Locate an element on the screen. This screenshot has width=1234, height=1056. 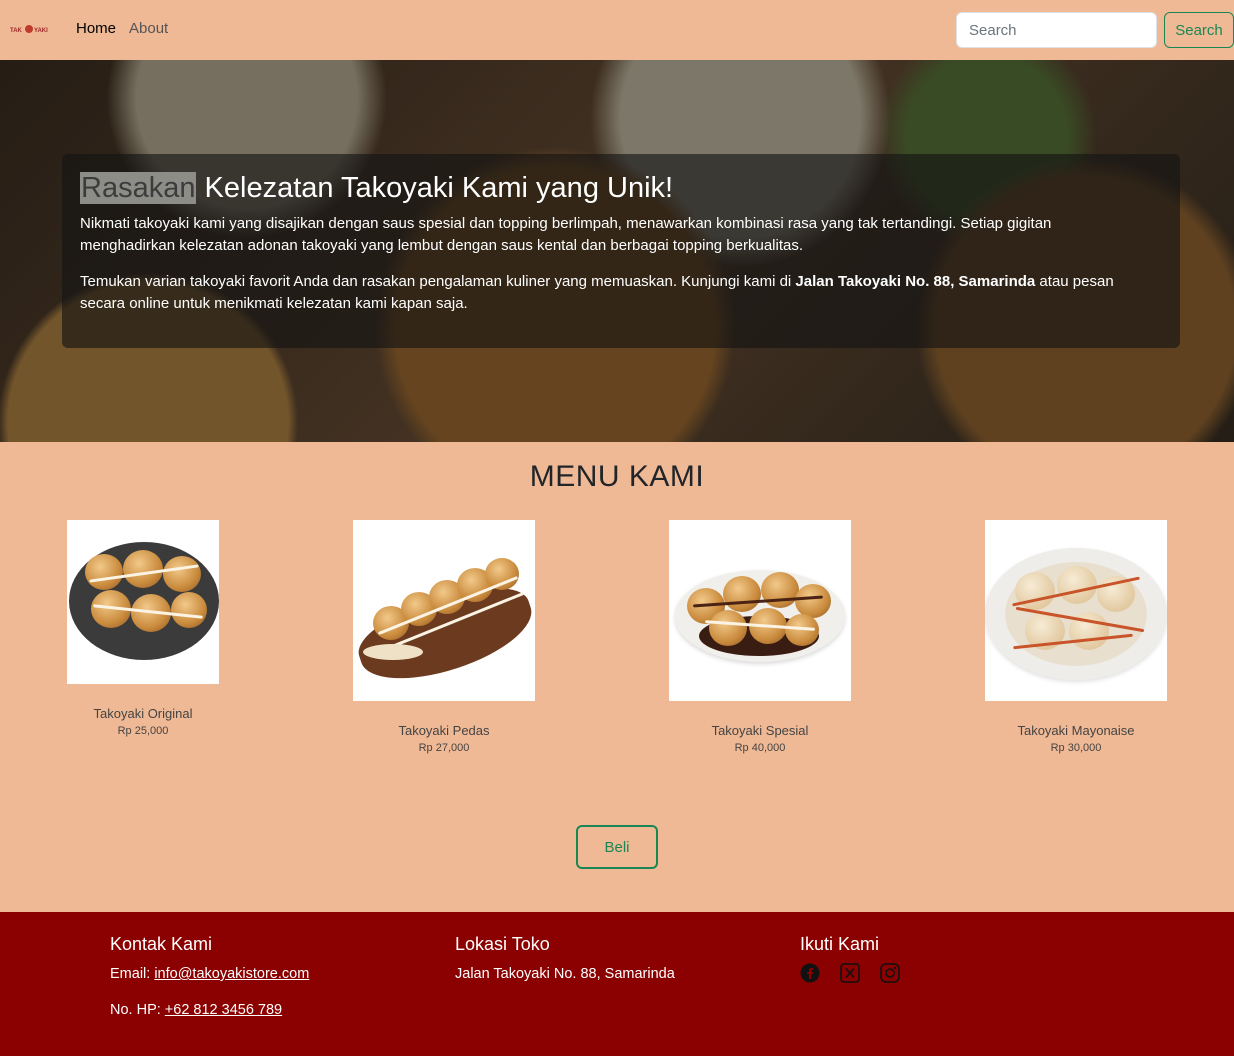
search-input is located at coordinates (1056, 30).